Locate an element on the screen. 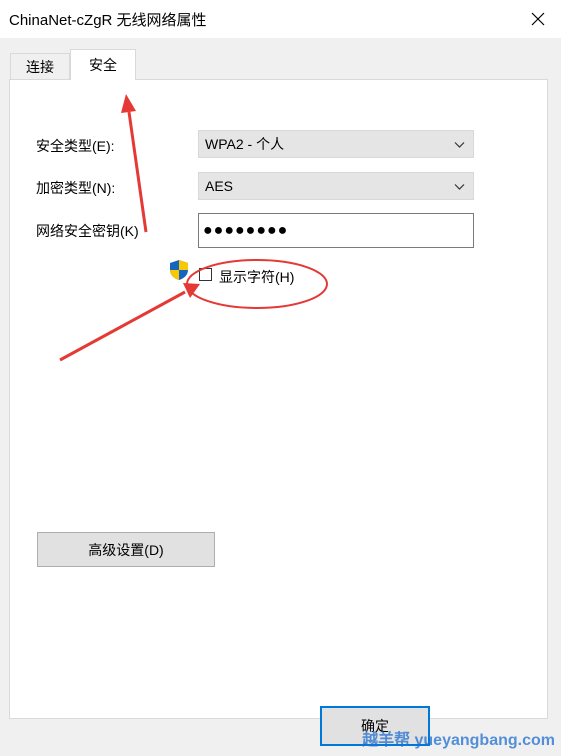 Image resolution: width=561 pixels, height=756 pixels. show-characters-checkbox is located at coordinates (205, 274).